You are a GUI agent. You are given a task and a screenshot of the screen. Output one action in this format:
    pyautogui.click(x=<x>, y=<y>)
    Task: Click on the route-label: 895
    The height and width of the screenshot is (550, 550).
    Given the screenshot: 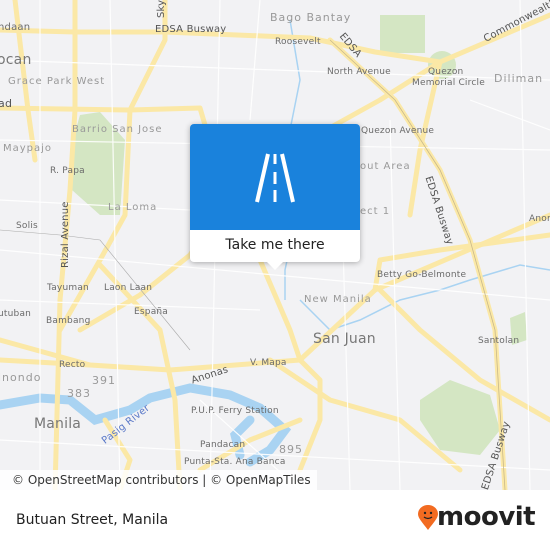 What is the action you would take?
    pyautogui.click(x=291, y=449)
    